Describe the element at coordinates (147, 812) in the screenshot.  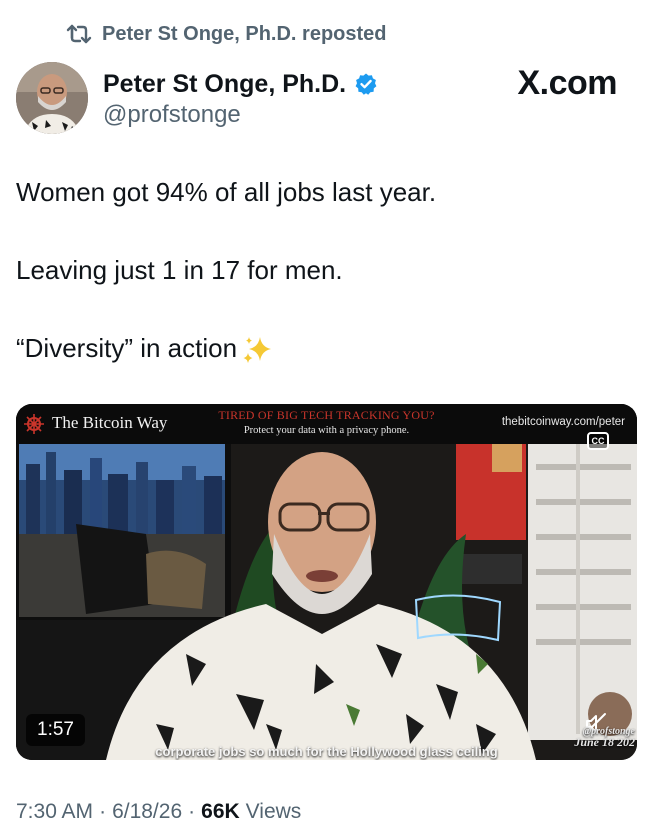
I see `tweet-date: 6/18/26` at that location.